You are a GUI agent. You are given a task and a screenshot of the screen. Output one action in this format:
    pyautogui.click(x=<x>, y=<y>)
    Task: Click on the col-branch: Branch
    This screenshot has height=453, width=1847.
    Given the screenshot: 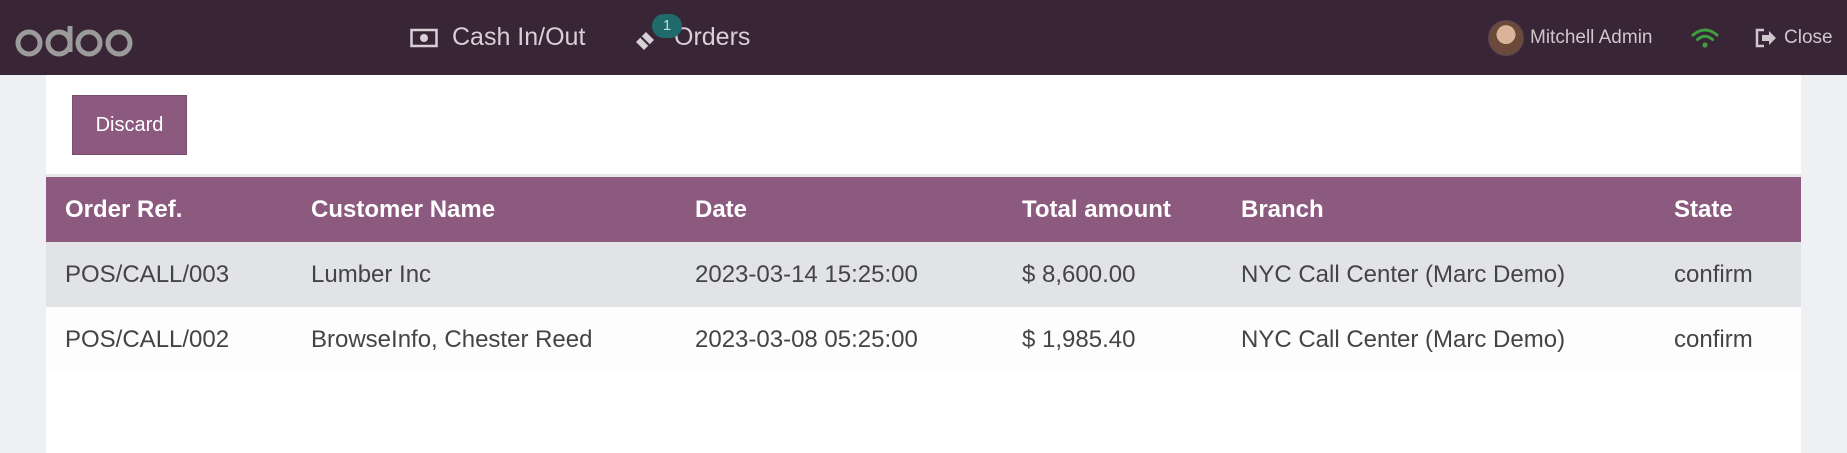 What is the action you would take?
    pyautogui.click(x=1438, y=209)
    